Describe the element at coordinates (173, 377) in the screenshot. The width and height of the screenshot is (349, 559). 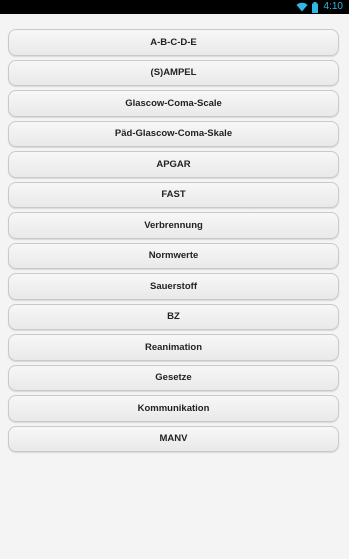
I see `menu-button-gesetze: Gesetze` at that location.